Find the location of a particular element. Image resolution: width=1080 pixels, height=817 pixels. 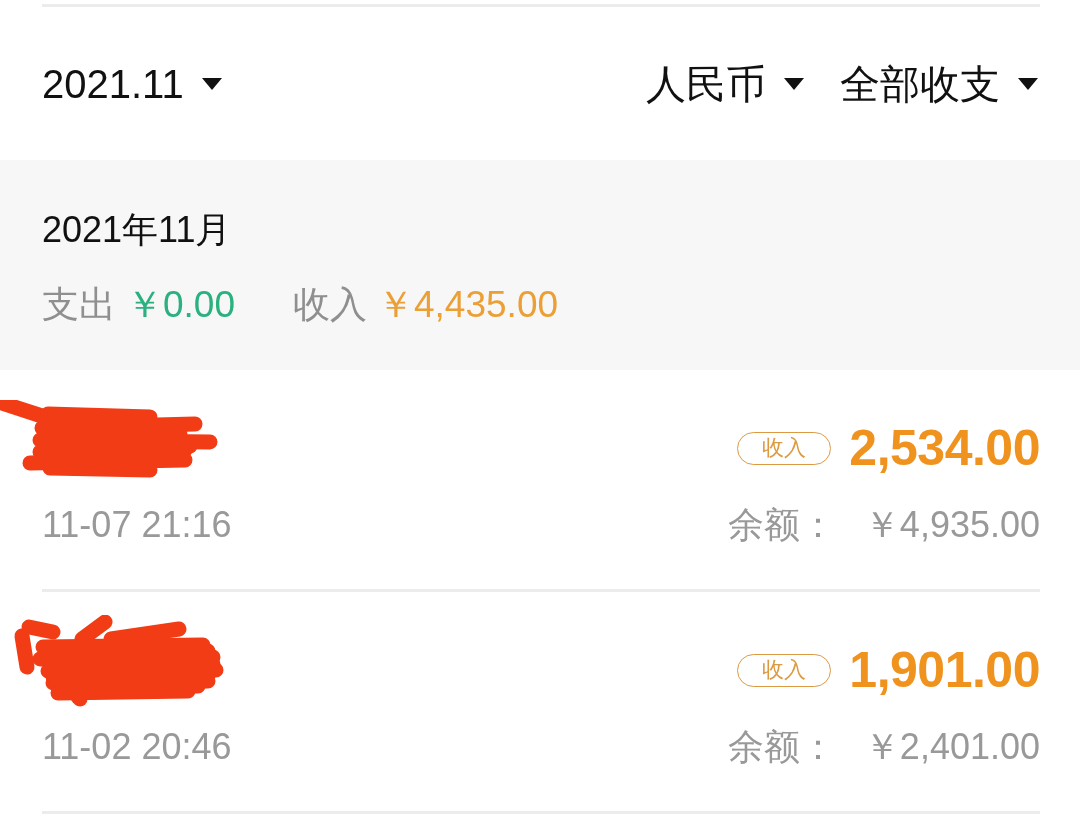

transaction-time: 11-07 21:16 is located at coordinates (137, 525).